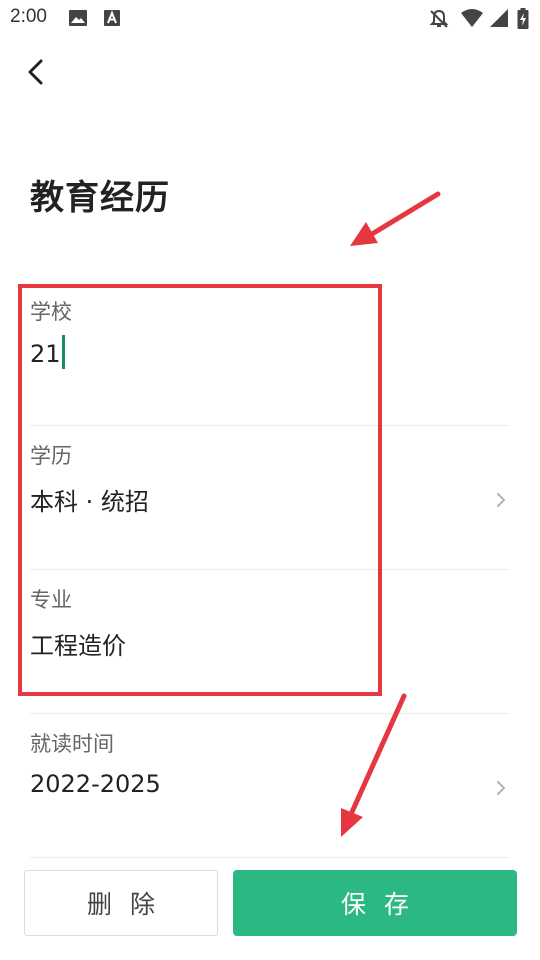 The image size is (540, 960). What do you see at coordinates (439, 21) in the screenshot?
I see `notifications-off-icon` at bounding box center [439, 21].